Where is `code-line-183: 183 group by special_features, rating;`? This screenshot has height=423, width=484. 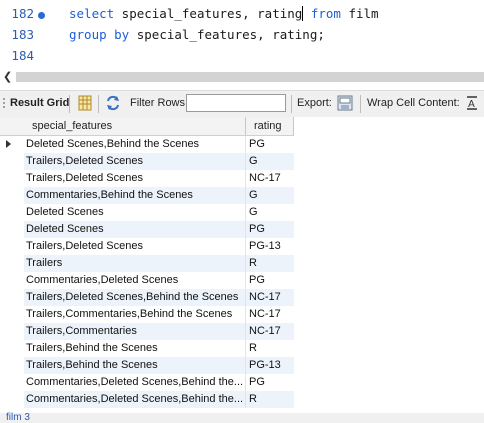
code-line-183: 183 group by special_features, rating; is located at coordinates (242, 37).